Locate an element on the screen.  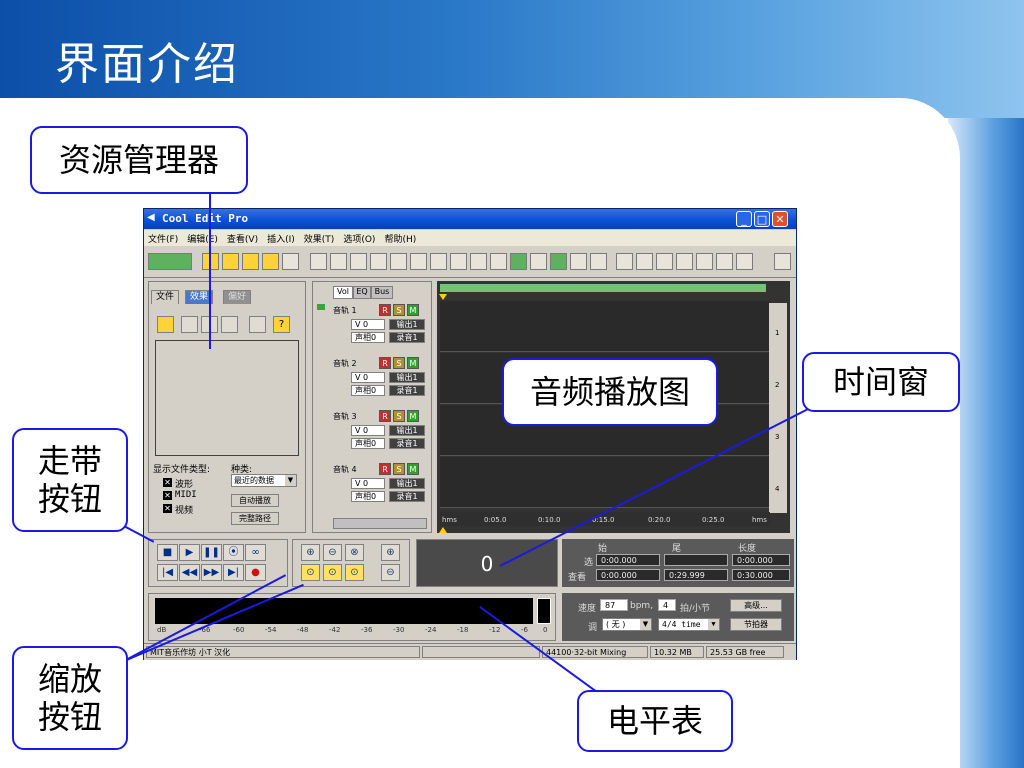
beats-field: 4 is located at coordinates (667, 605).